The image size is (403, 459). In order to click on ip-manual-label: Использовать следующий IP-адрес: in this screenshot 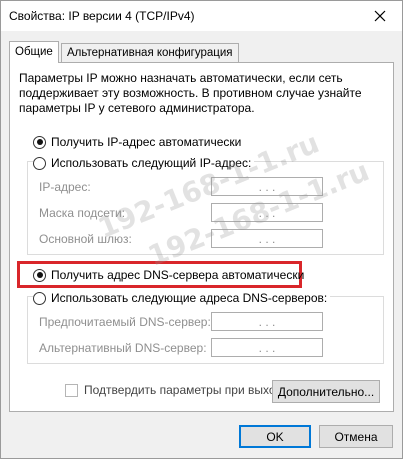, I will do `click(151, 163)`.